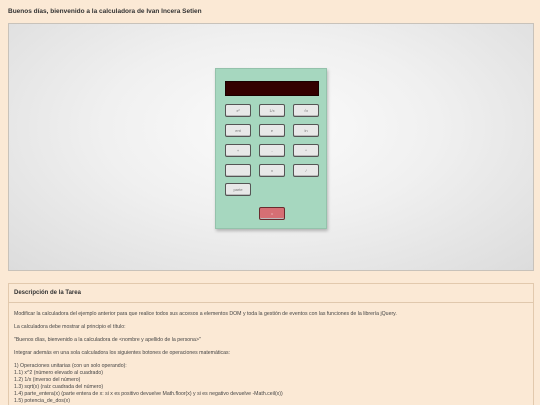 The width and height of the screenshot is (540, 405). Describe the element at coordinates (47, 293) in the screenshot. I see `description-title: Descripción de la Tarea` at that location.